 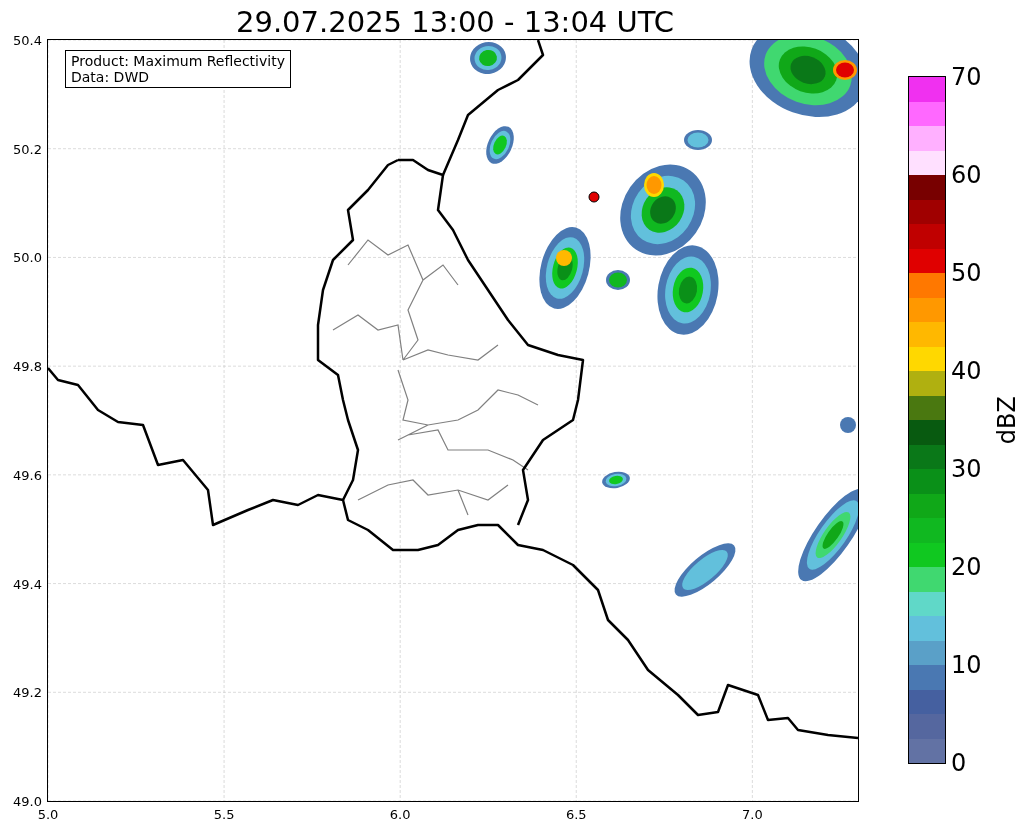 I want to click on y-tick-label: 50.0, so click(x=27, y=257).